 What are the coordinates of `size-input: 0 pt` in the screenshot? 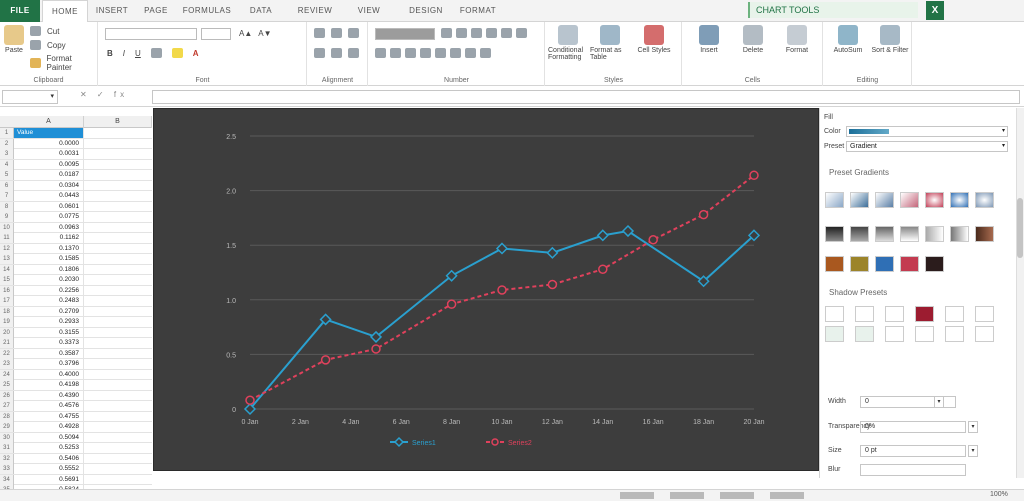 It's located at (913, 451).